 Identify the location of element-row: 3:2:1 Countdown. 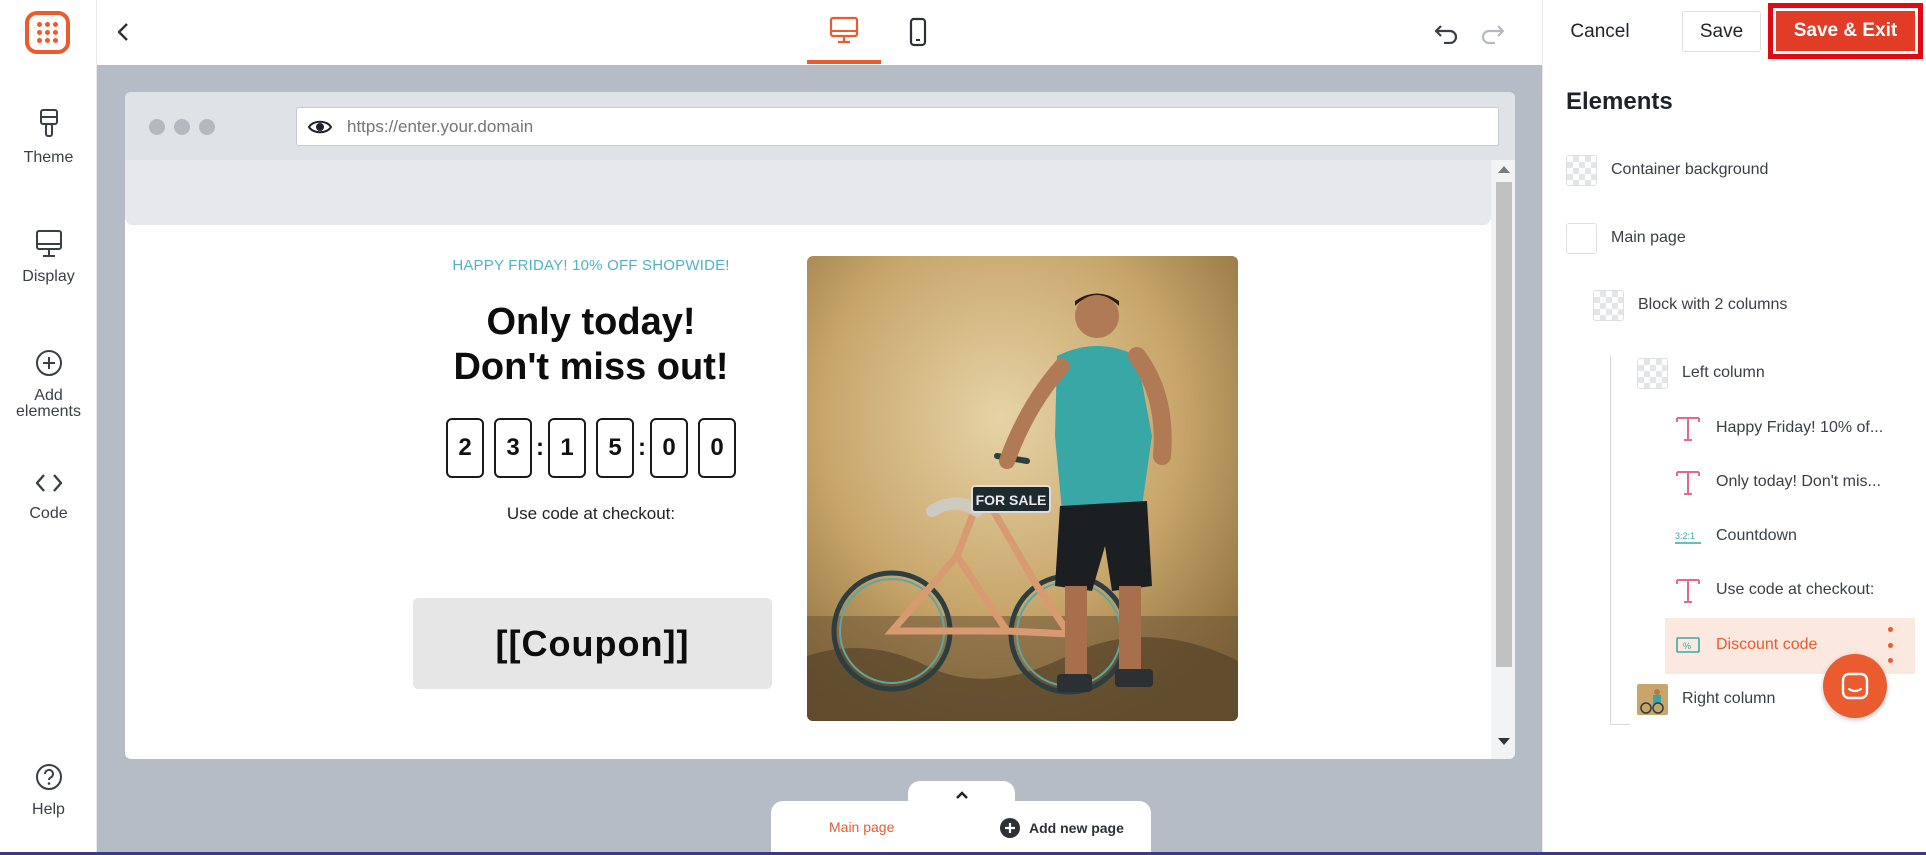
(1735, 536).